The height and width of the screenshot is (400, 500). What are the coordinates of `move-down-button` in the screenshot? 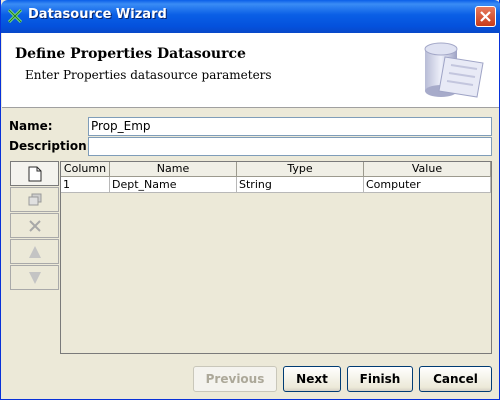 It's located at (34, 277).